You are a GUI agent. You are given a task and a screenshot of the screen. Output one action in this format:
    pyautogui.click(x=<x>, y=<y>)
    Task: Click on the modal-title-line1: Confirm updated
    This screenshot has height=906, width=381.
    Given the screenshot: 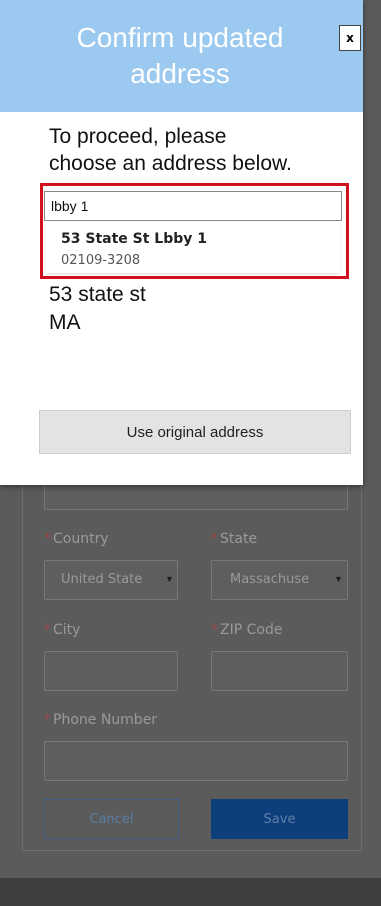 What is the action you would take?
    pyautogui.click(x=180, y=37)
    